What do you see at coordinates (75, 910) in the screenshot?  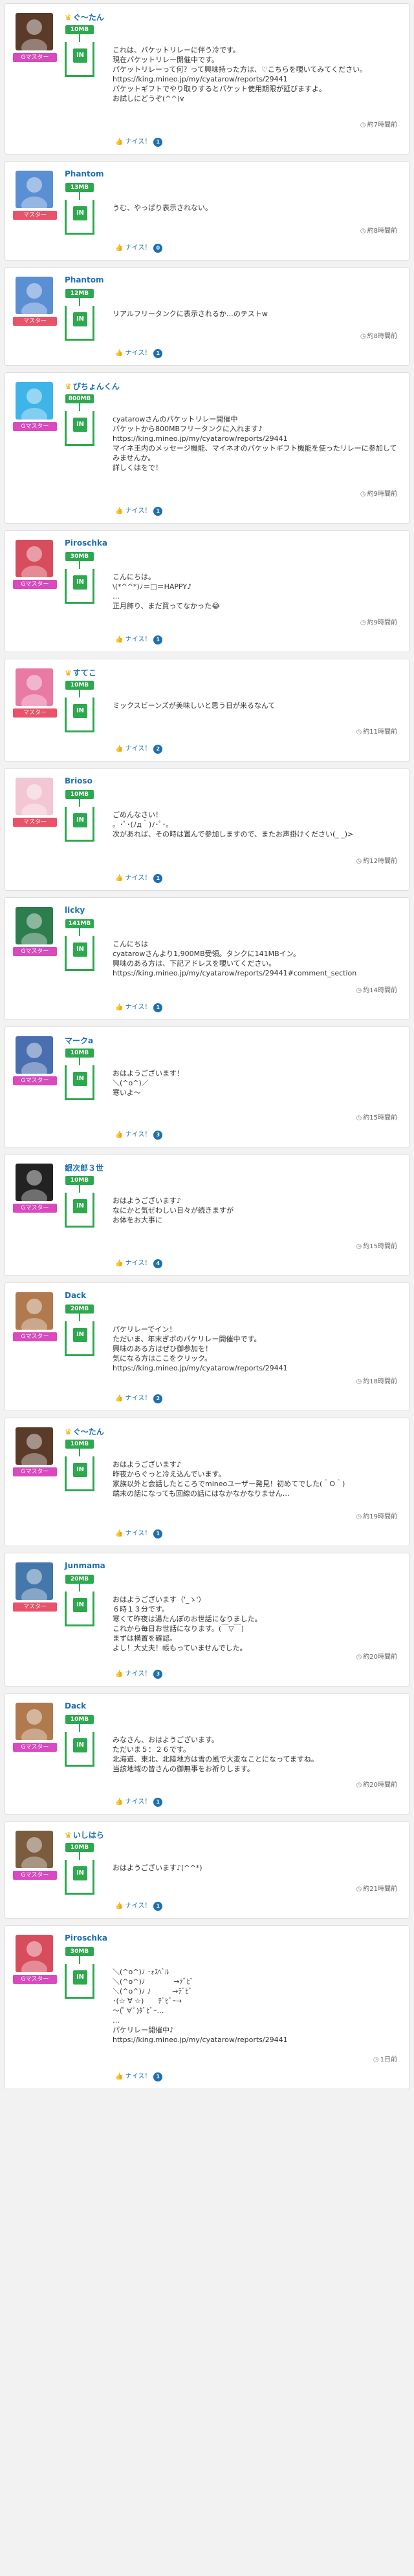 I see `username-link: licky` at bounding box center [75, 910].